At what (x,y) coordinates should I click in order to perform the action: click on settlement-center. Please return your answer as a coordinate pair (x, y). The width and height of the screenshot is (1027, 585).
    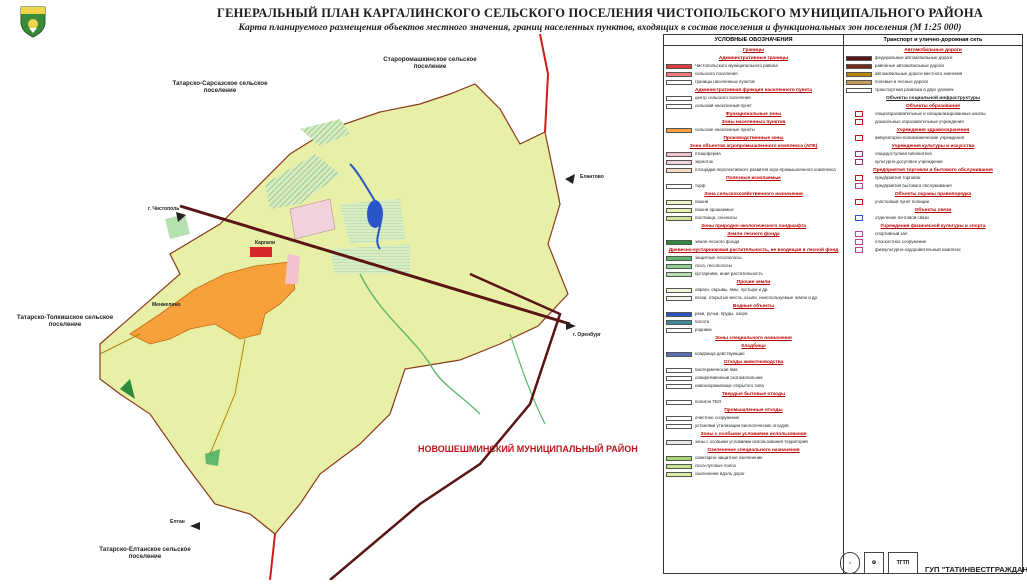
    Looking at the image, I should click on (261, 252).